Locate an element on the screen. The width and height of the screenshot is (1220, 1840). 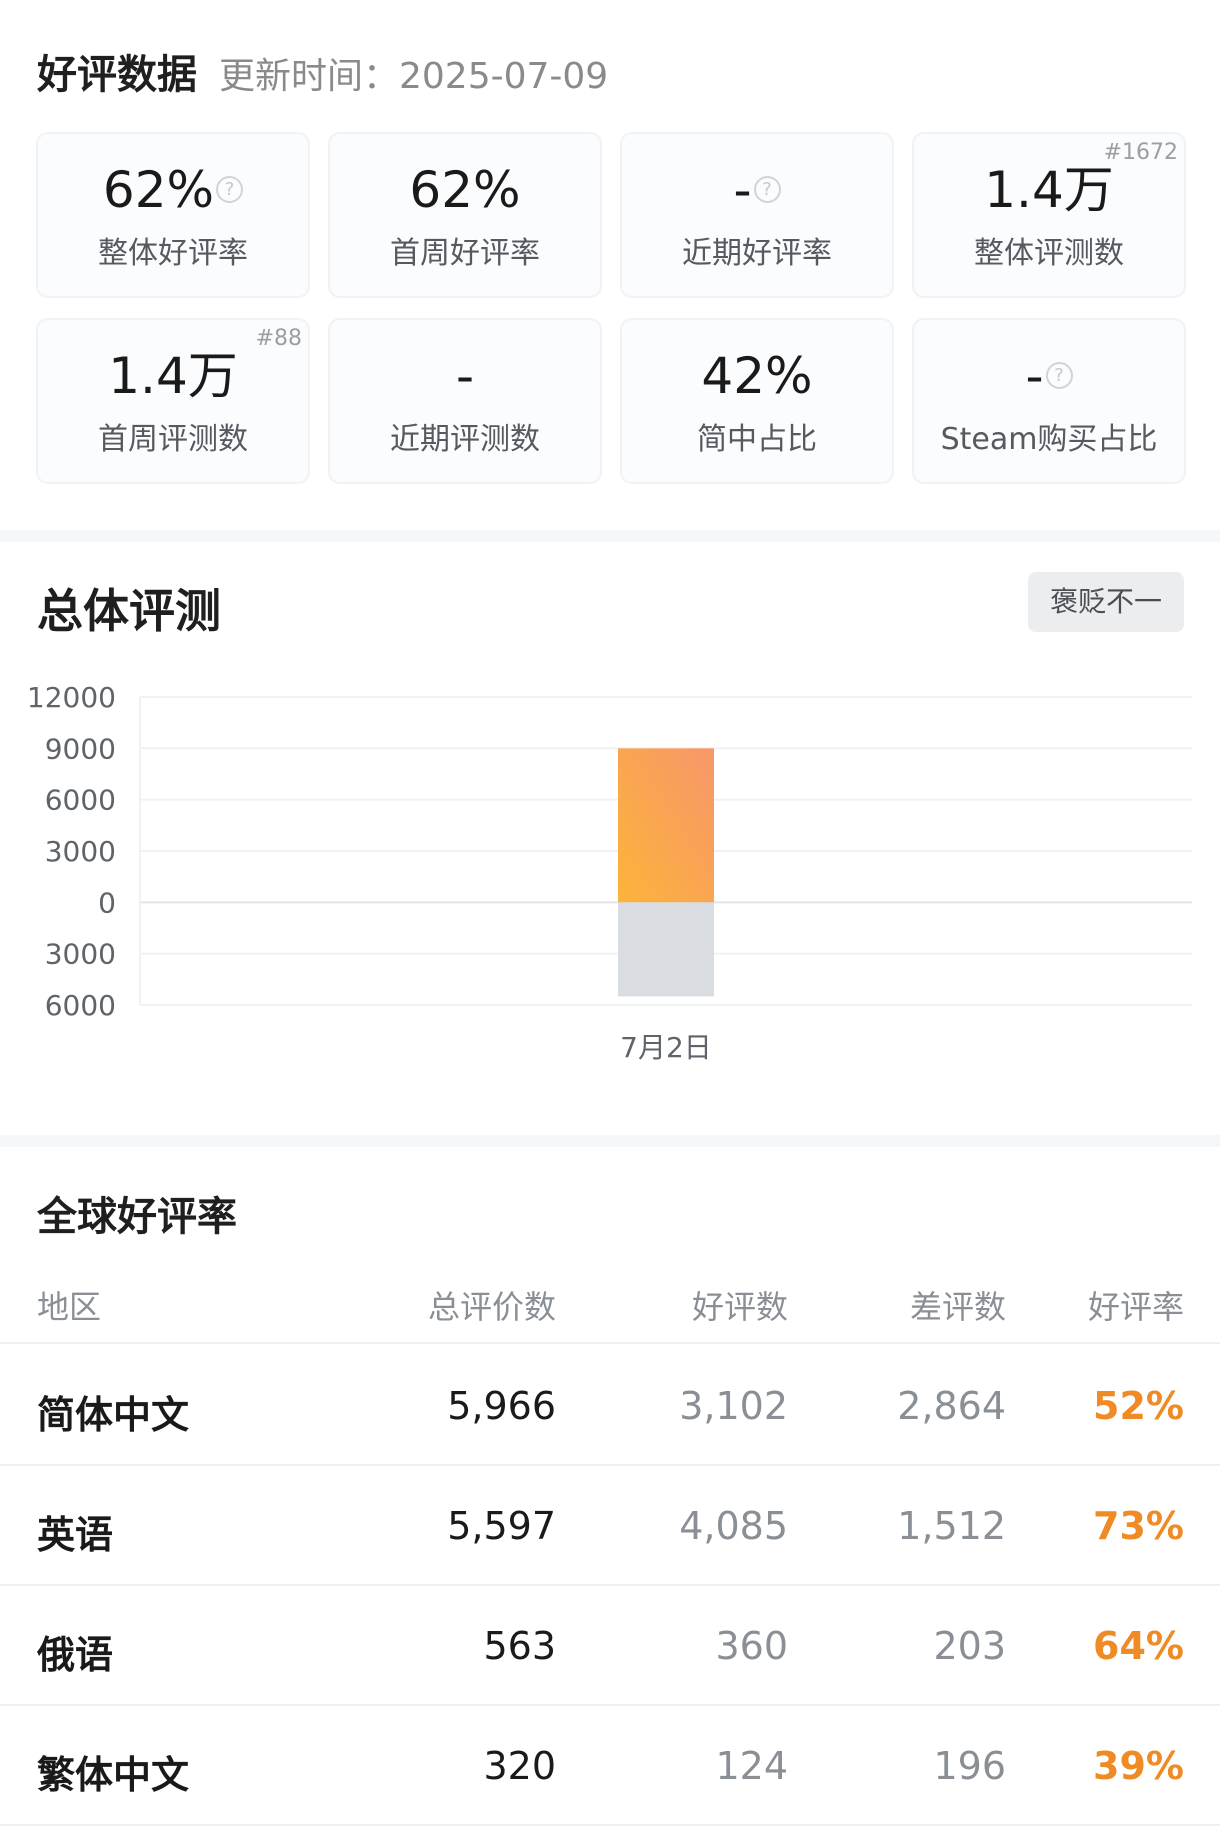
rate-cell: 64% is located at coordinates (1138, 1646).